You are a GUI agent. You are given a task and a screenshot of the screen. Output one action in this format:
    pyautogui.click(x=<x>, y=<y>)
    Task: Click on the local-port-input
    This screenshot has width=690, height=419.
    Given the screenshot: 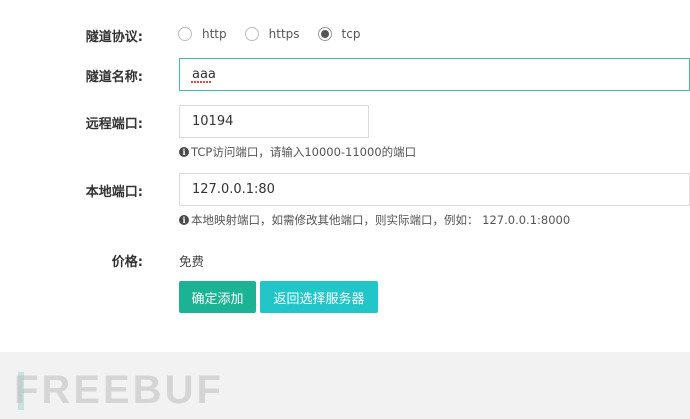 What is the action you would take?
    pyautogui.click(x=434, y=189)
    